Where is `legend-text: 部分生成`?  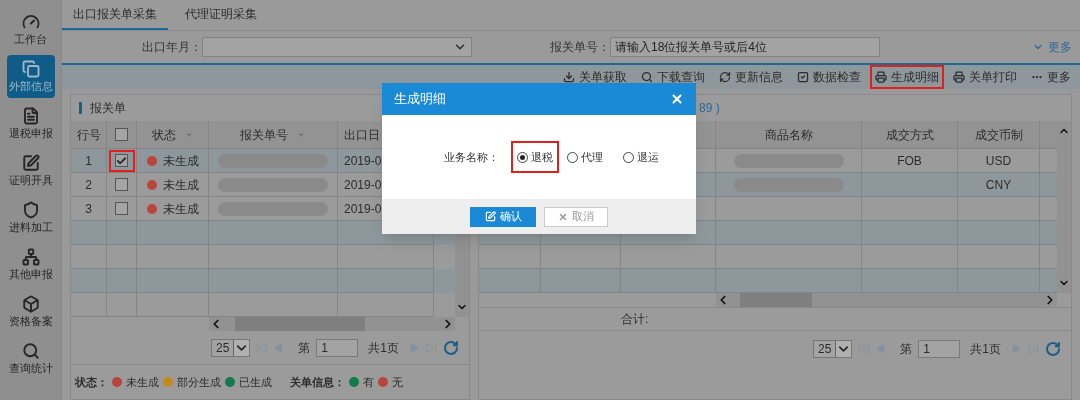
legend-text: 部分生成 is located at coordinates (199, 382).